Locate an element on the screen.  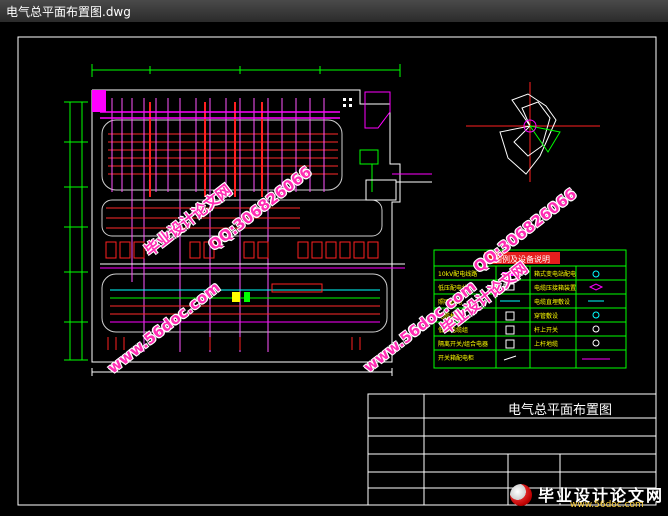
upper-yard is located at coordinates (222, 155).